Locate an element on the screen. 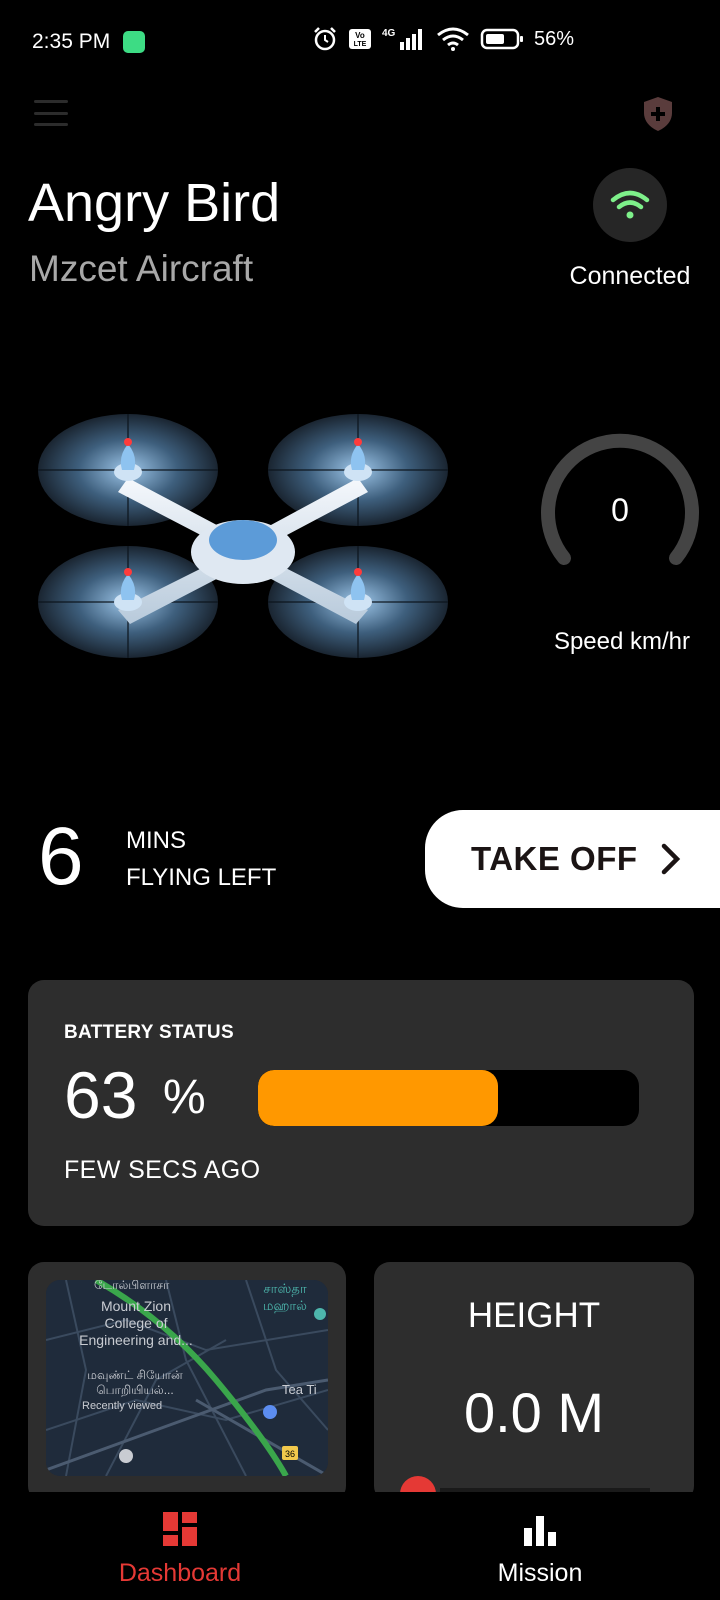 Image resolution: width=720 pixels, height=1600 pixels. speed-value: 0 is located at coordinates (620, 510).